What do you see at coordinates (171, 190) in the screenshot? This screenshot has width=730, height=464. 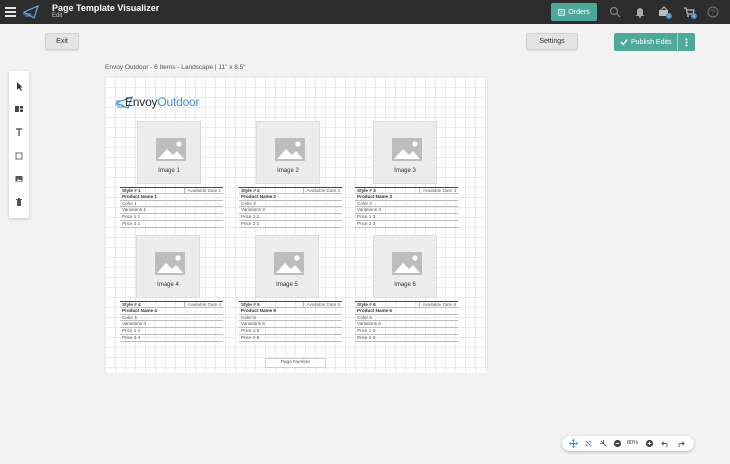 I see `style-field: Style # 1 Available Date 1` at bounding box center [171, 190].